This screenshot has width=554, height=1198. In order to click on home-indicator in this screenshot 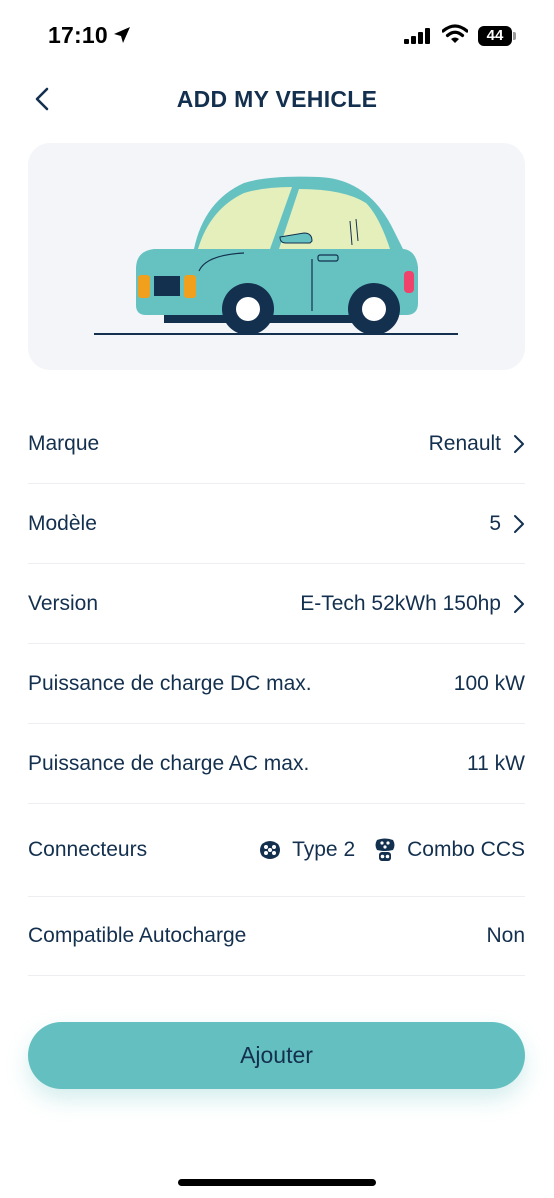, I will do `click(277, 1182)`.